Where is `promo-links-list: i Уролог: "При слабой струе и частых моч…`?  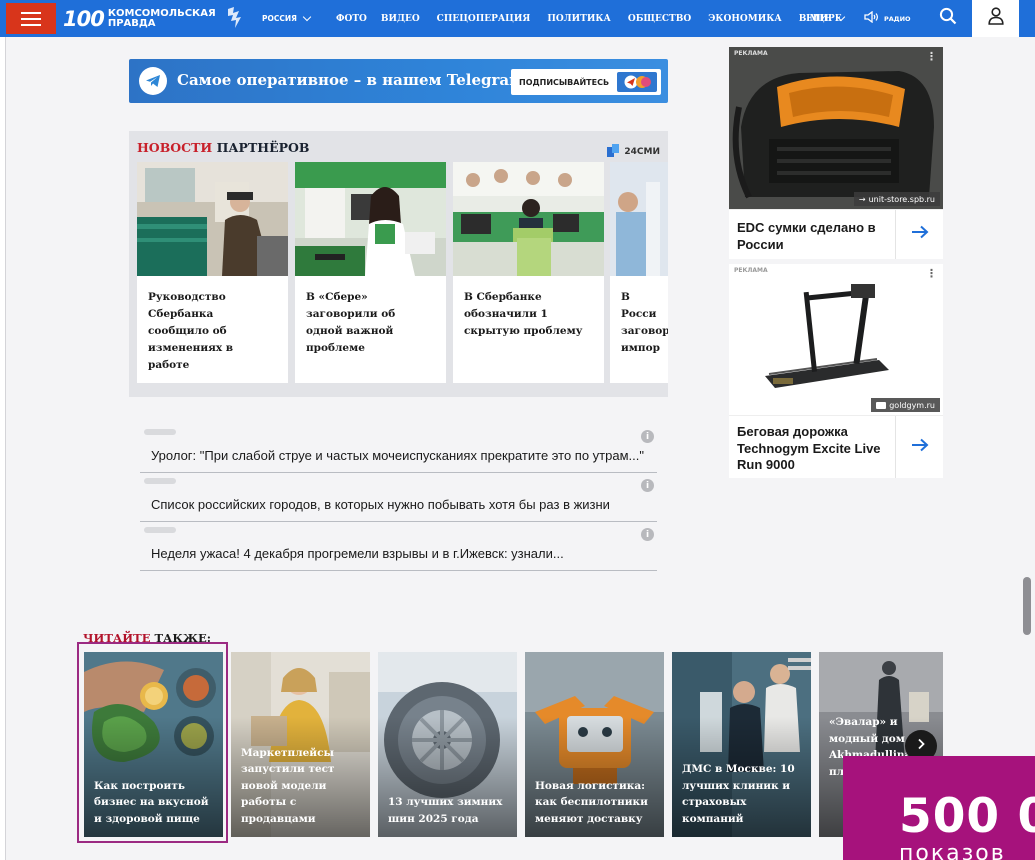
promo-links-list: i Уролог: "При слабой струе и частых моч… is located at coordinates (398, 497).